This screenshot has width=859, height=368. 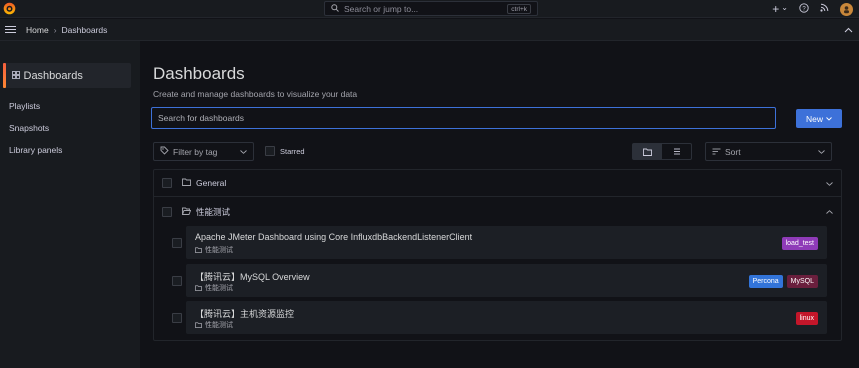 What do you see at coordinates (804, 9) in the screenshot?
I see `help-circle-icon: ?` at bounding box center [804, 9].